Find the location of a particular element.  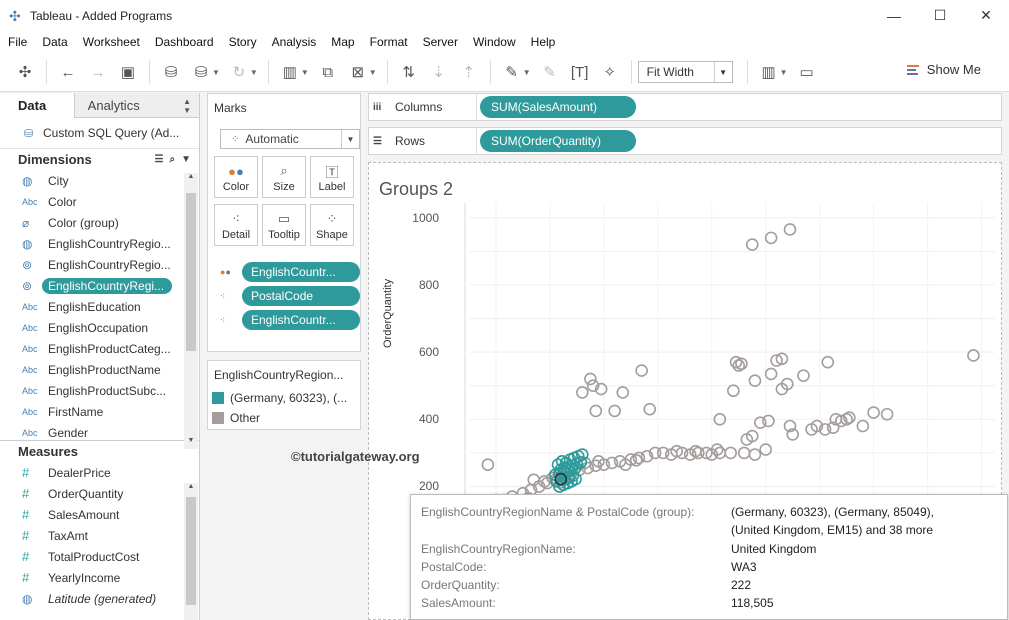

columns-shelf: iii Columns SUM(SalesAmount) is located at coordinates (685, 107).